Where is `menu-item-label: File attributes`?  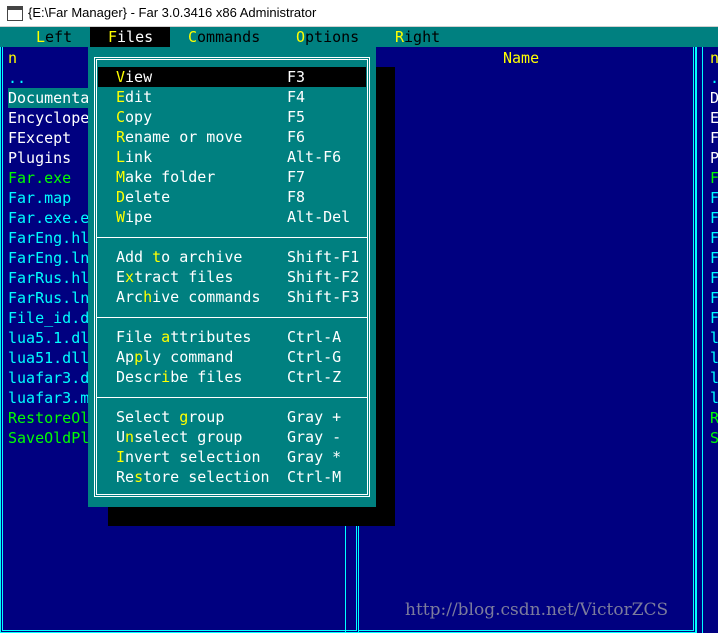
menu-item-label: File attributes is located at coordinates (184, 337).